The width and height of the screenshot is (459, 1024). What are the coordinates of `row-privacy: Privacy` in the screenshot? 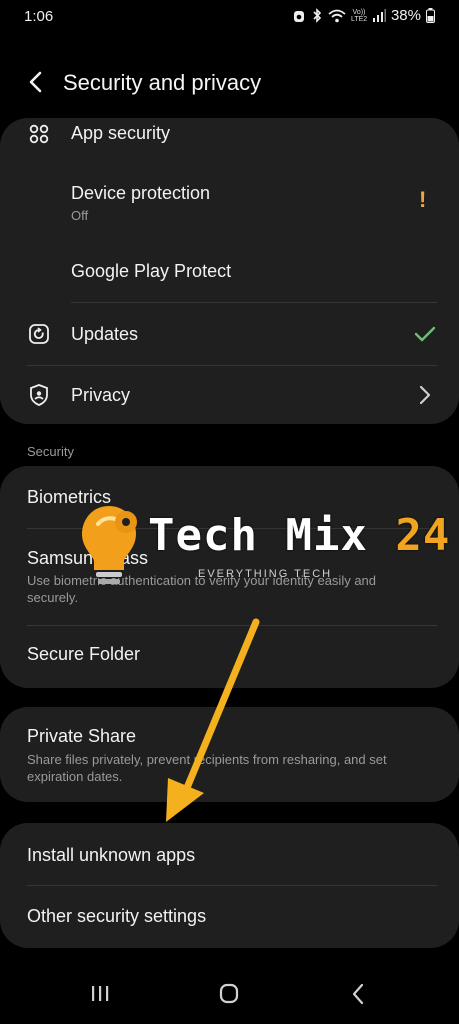 It's located at (229, 395).